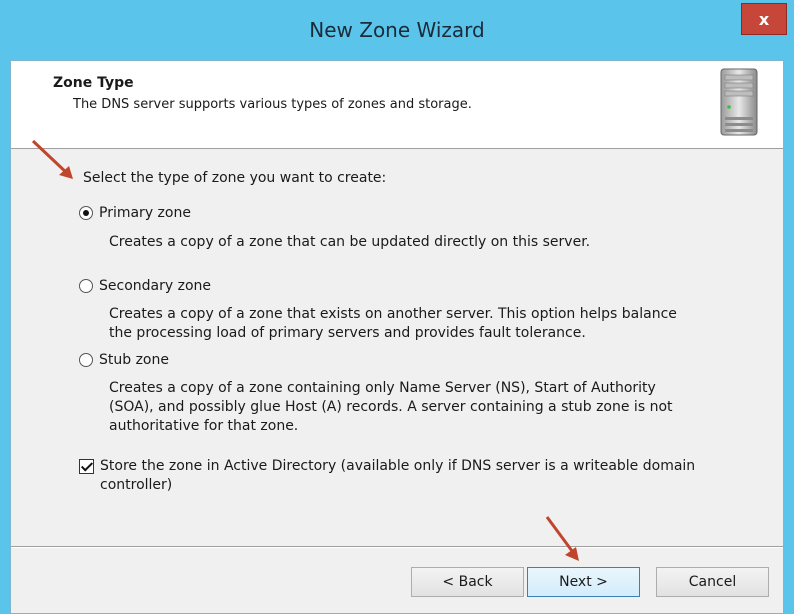  What do you see at coordinates (145, 213) in the screenshot?
I see `primary-zone-label: Primary zone` at bounding box center [145, 213].